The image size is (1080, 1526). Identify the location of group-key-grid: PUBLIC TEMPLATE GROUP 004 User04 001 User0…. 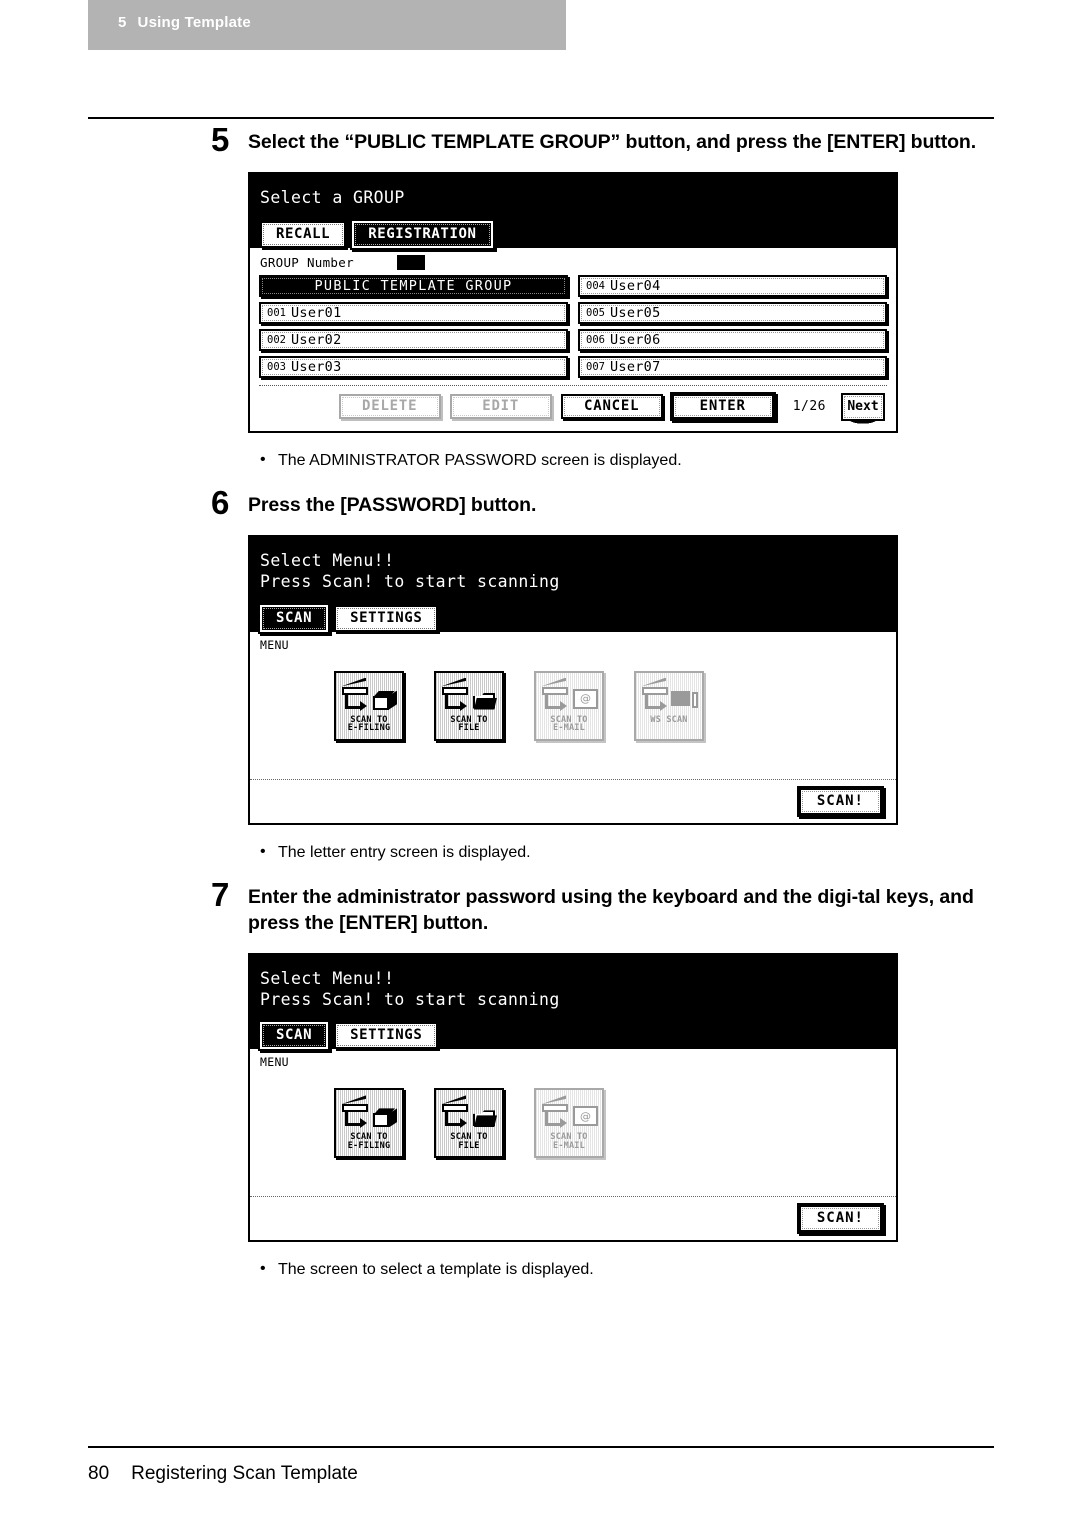
(573, 326).